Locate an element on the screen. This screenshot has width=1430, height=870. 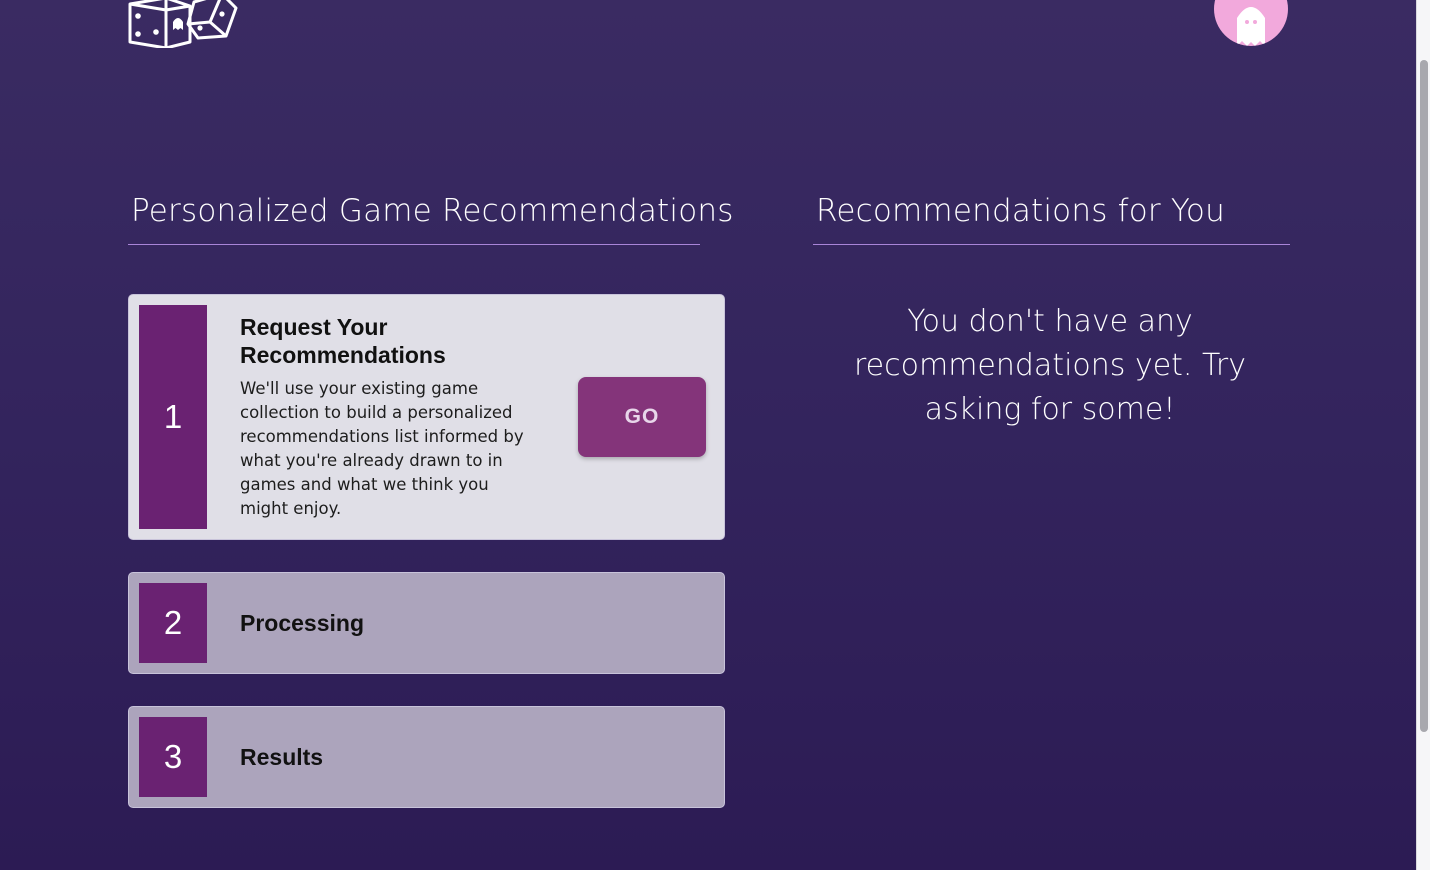
dice-icon is located at coordinates (182, 25).